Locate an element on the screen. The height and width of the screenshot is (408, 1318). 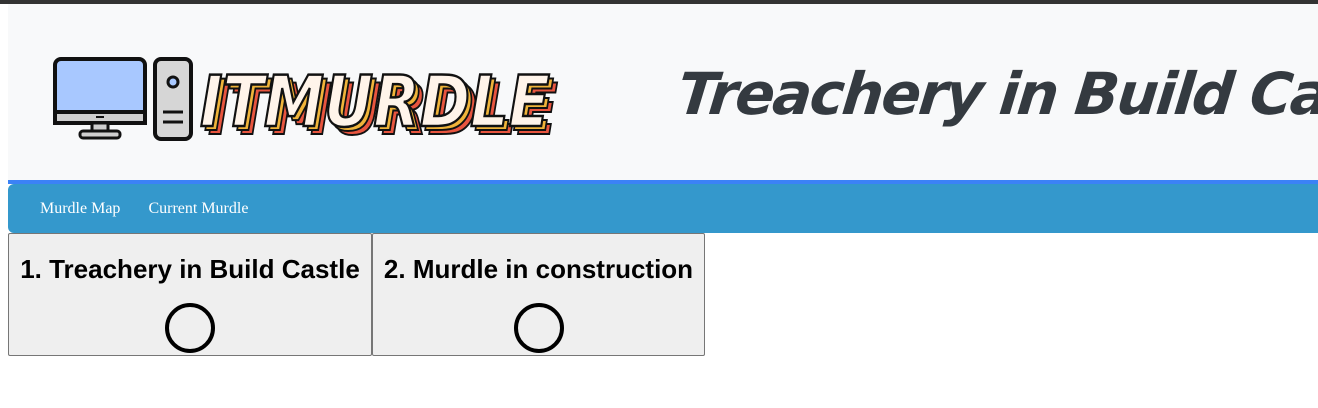
murdle-card-title: 1. Treachery in Build Castle is located at coordinates (190, 269).